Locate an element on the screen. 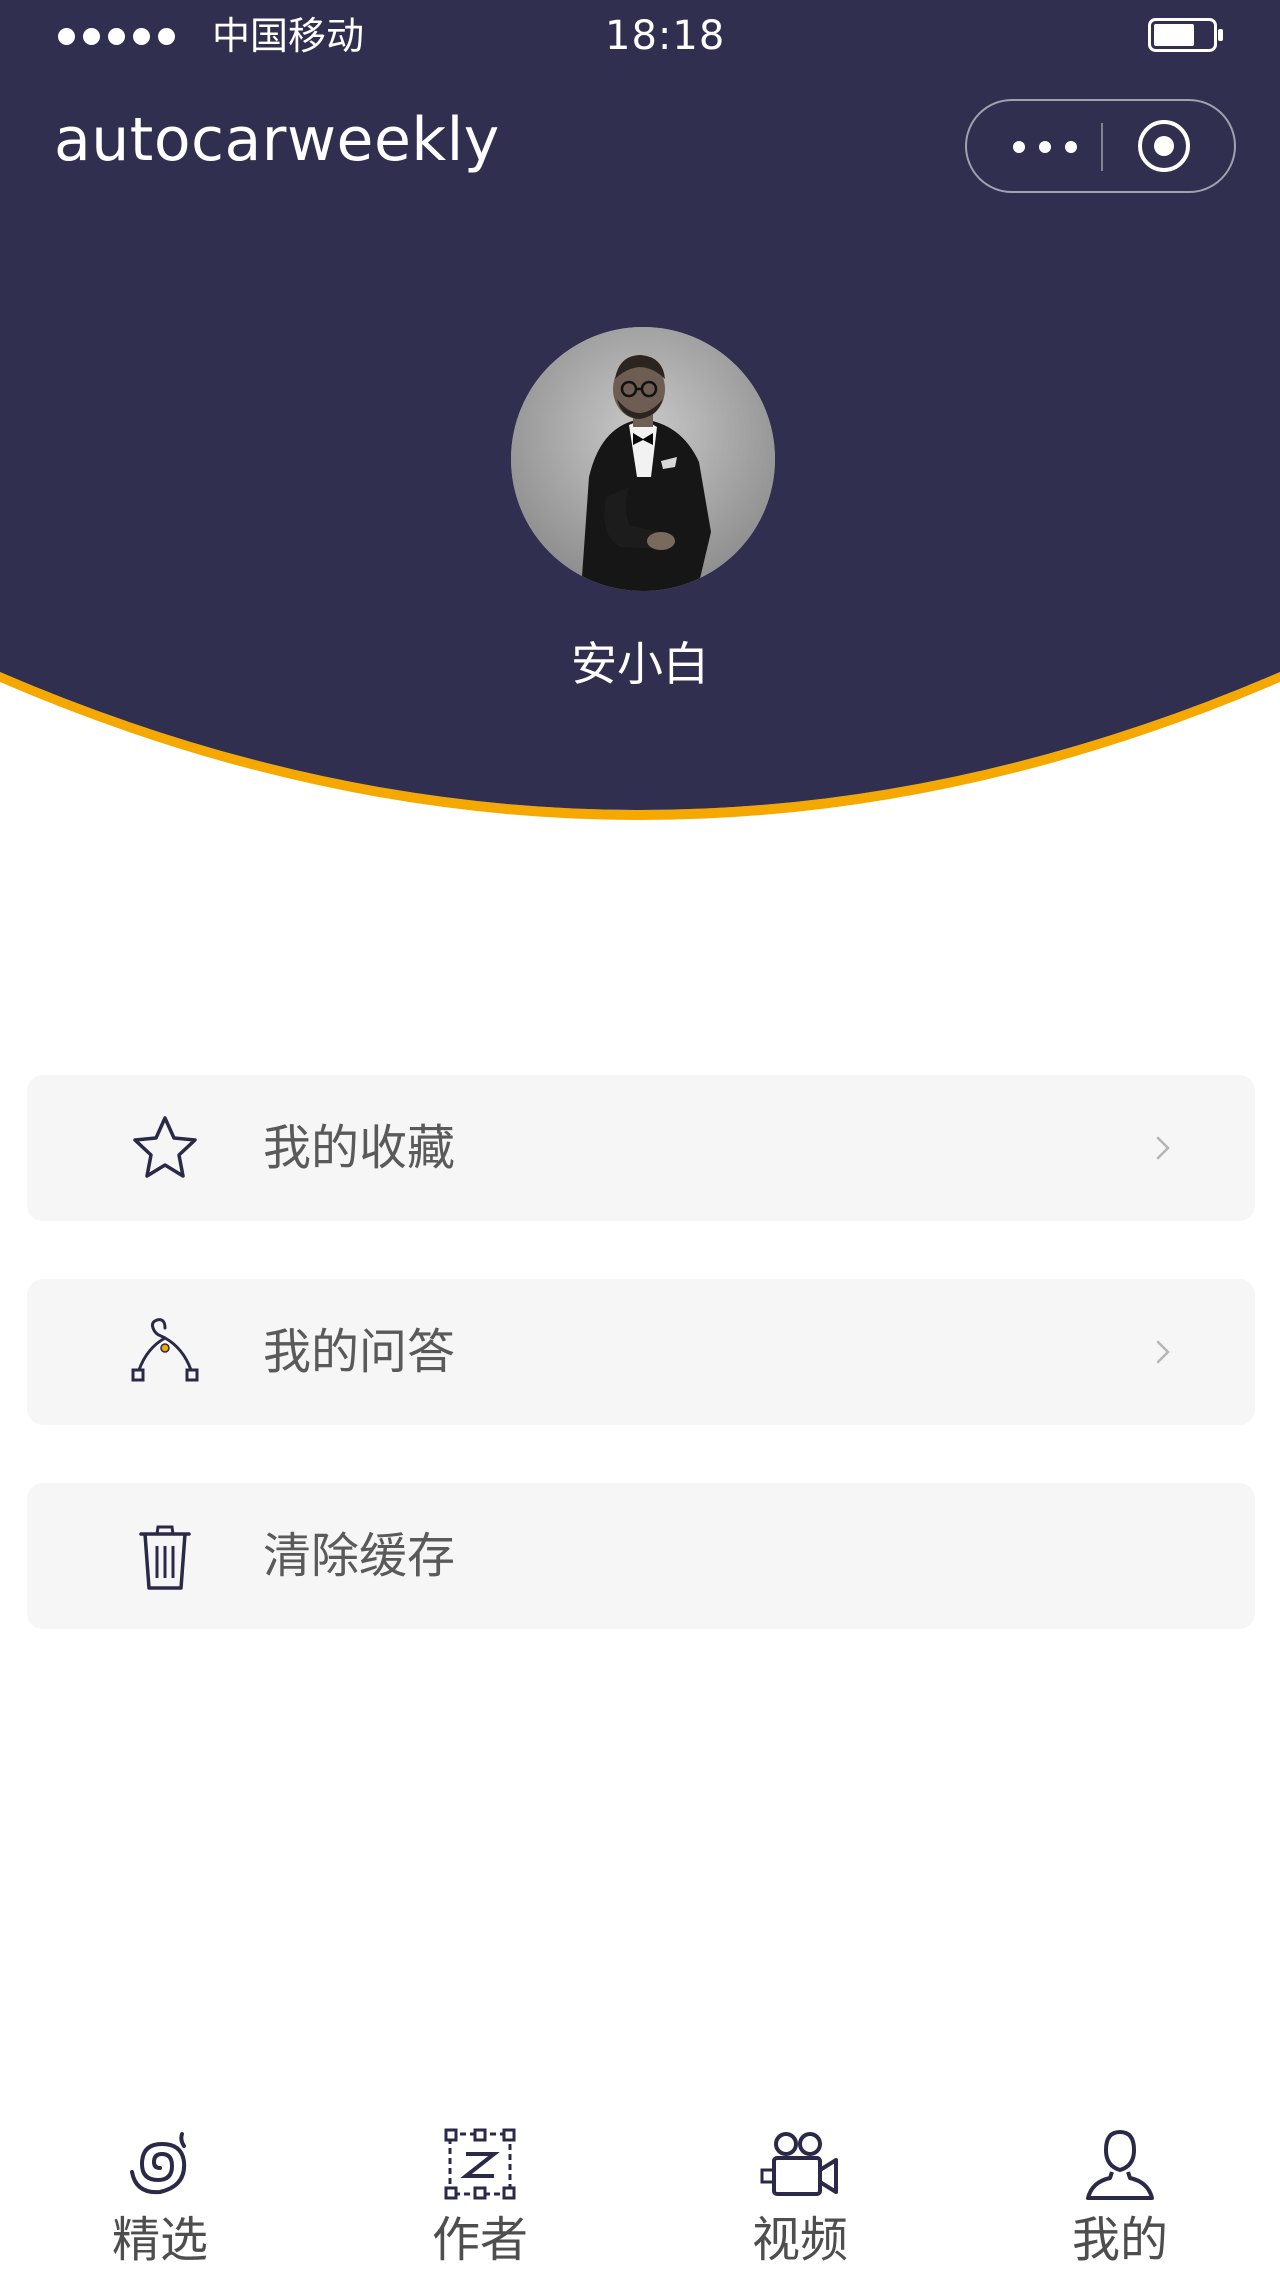  spiral-icon is located at coordinates (158, 2163).